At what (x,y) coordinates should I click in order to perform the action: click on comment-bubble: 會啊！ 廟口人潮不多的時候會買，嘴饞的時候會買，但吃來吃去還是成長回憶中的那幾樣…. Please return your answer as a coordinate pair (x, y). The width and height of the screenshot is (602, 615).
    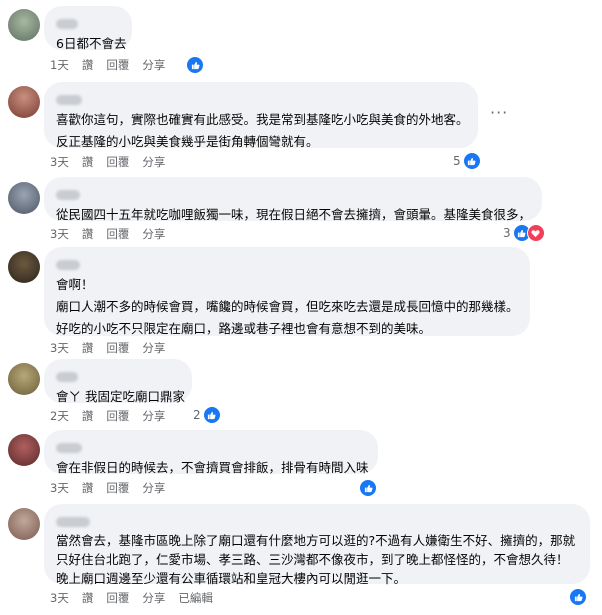
    Looking at the image, I should click on (287, 291).